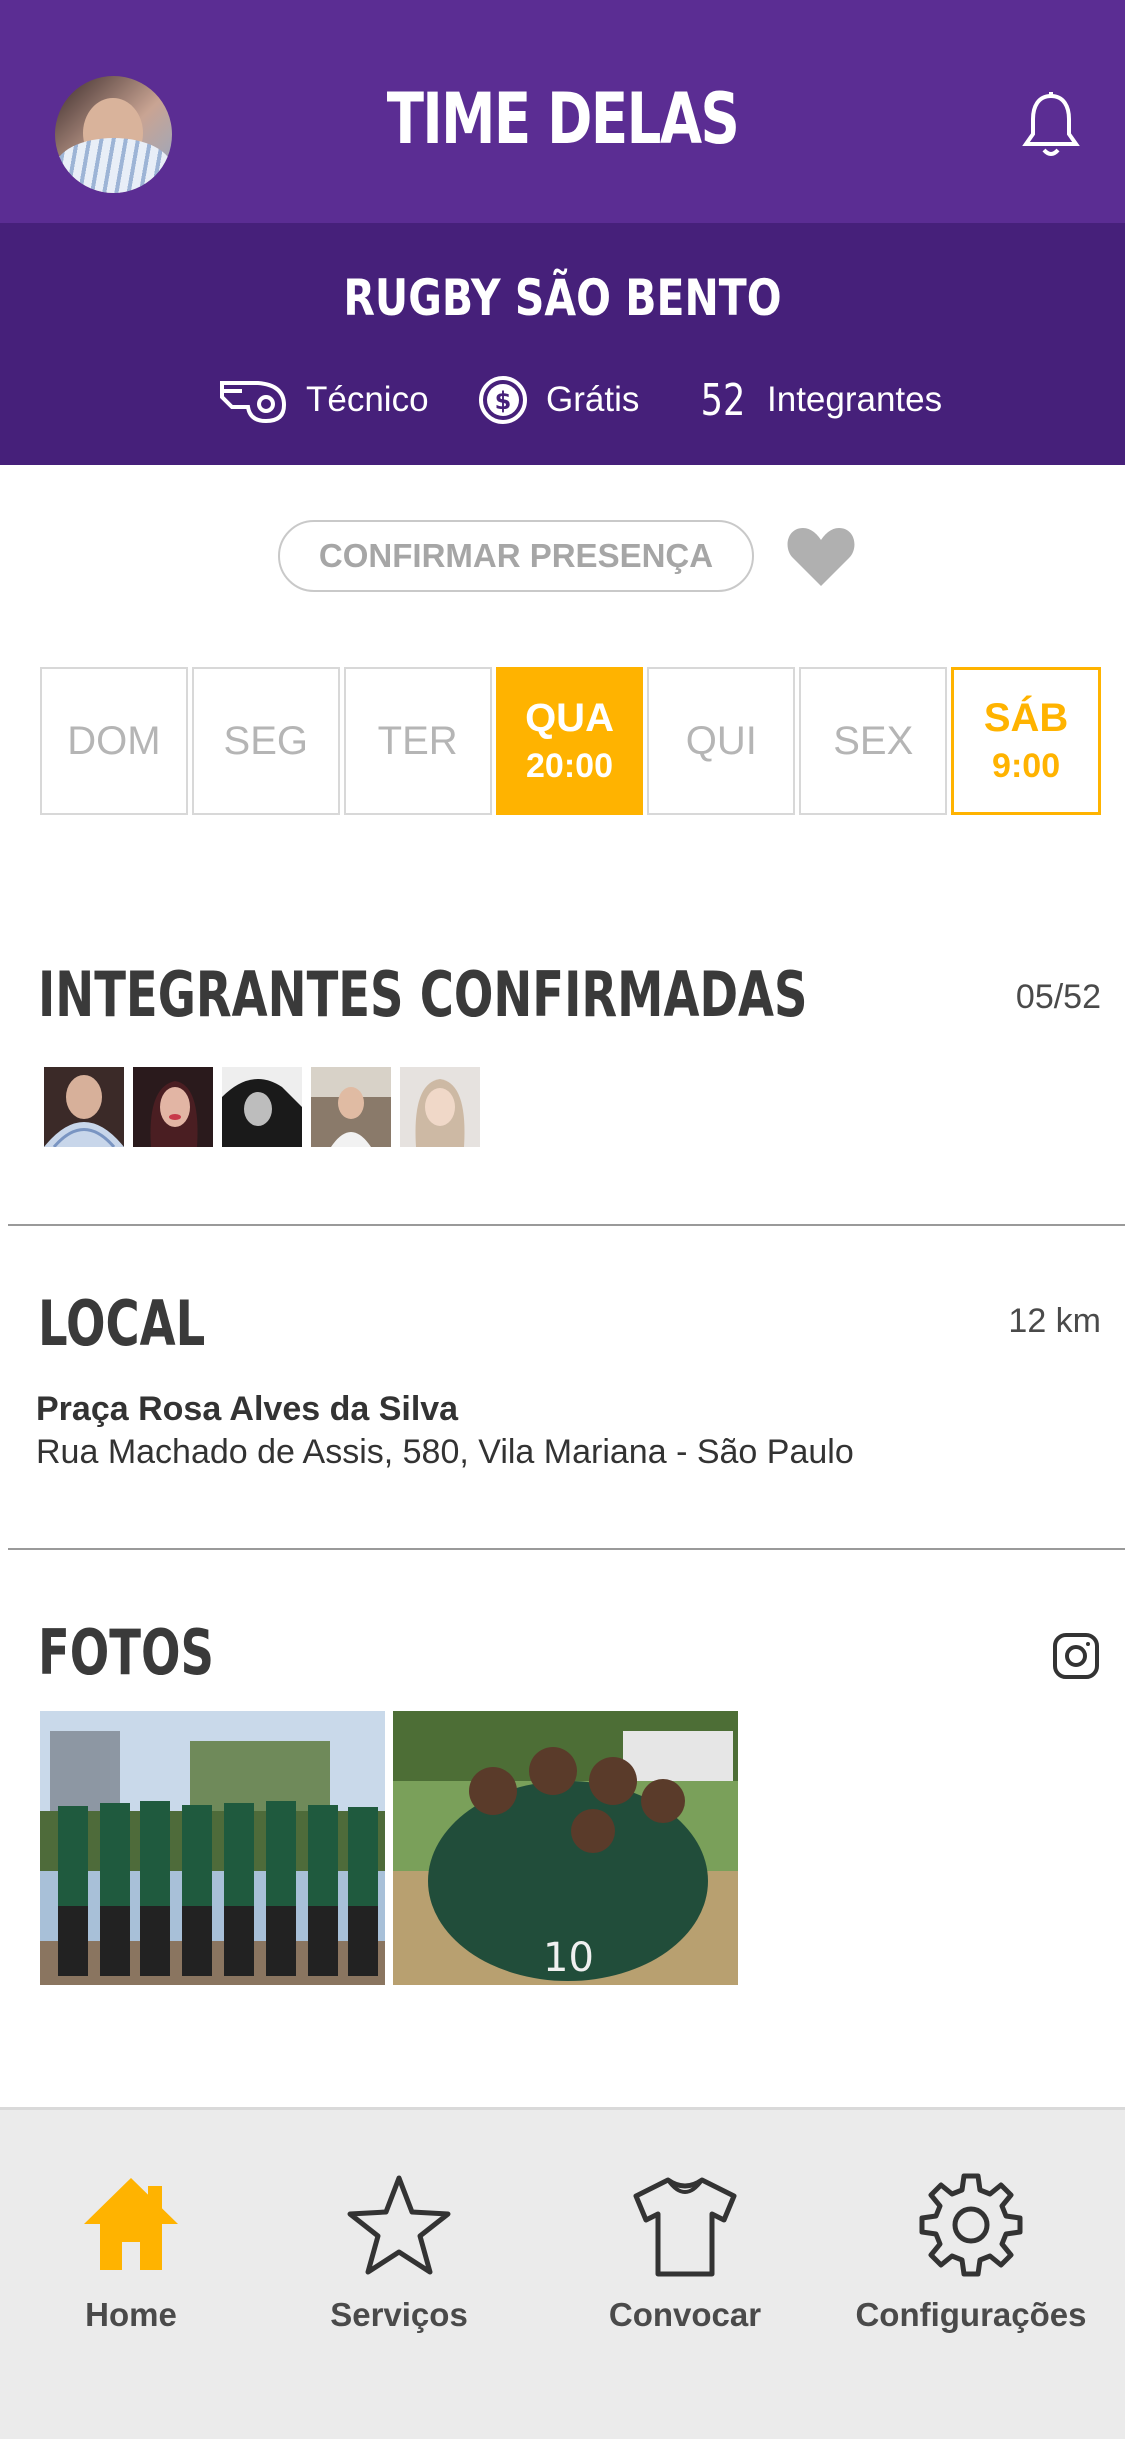 The image size is (1125, 2439). What do you see at coordinates (569, 766) in the screenshot?
I see `day-time: 20:00` at bounding box center [569, 766].